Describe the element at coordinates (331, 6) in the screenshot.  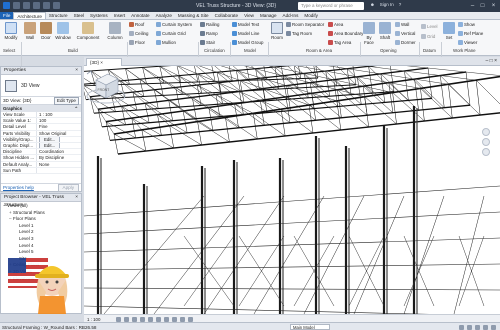
I see `search-input: Type a keyword or phrase` at that location.